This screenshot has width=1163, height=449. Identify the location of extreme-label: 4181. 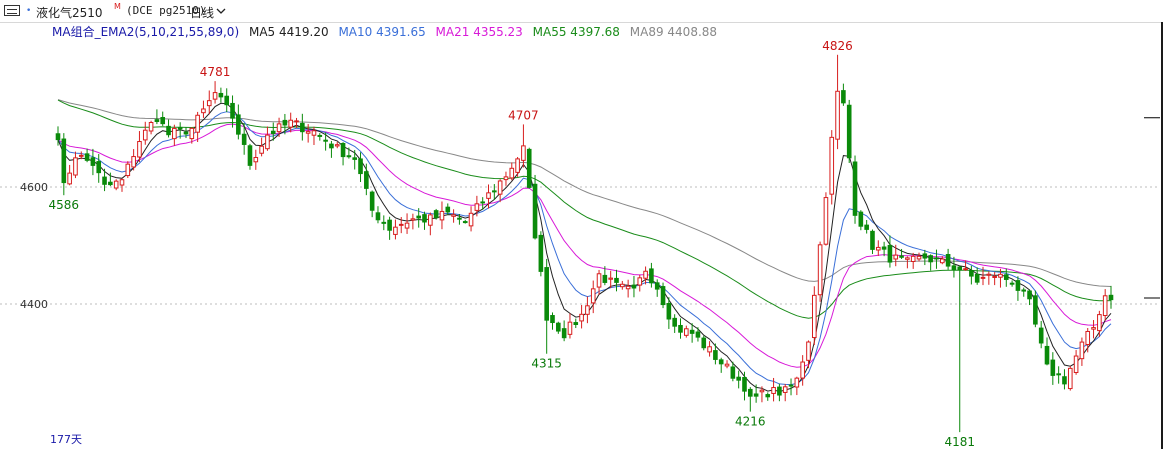
(959, 442).